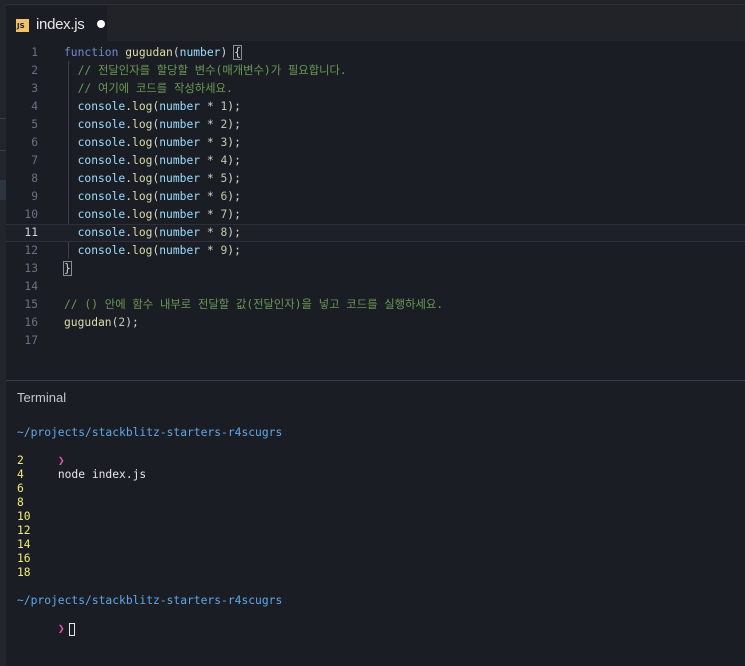 The width and height of the screenshot is (745, 666). What do you see at coordinates (375, 269) in the screenshot?
I see `code-line: 13}` at bounding box center [375, 269].